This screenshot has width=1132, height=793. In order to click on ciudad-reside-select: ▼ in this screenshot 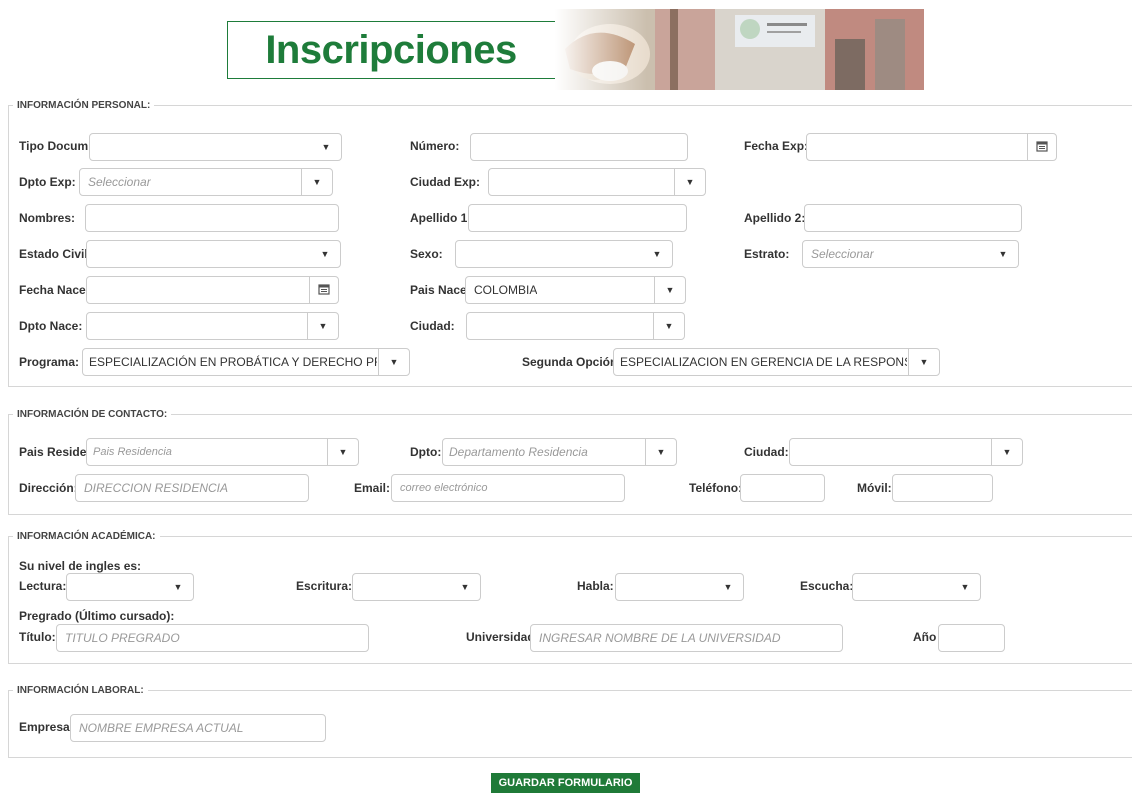, I will do `click(906, 452)`.